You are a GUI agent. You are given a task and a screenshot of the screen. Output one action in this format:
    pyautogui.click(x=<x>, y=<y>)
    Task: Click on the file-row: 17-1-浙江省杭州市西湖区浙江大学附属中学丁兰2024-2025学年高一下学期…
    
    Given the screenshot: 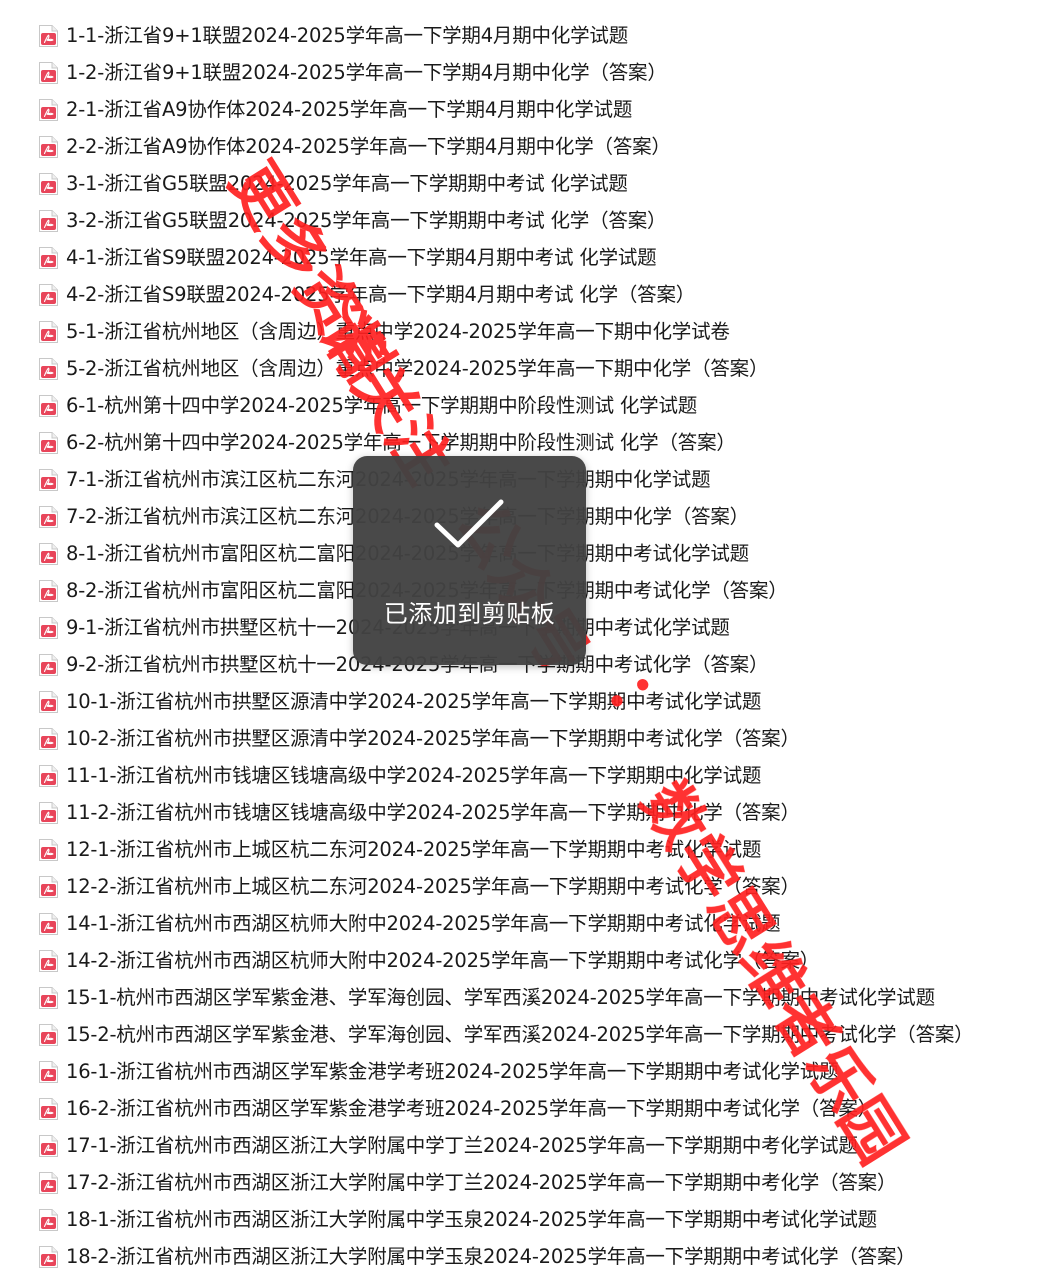 What is the action you would take?
    pyautogui.click(x=524, y=1145)
    